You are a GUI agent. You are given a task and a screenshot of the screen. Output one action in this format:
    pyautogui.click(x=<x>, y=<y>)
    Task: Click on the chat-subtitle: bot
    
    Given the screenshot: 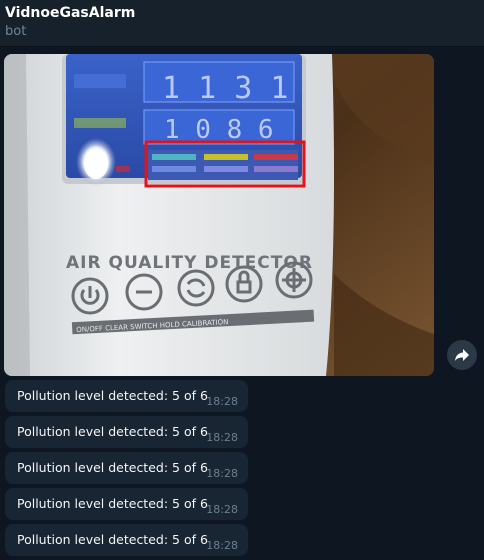 What is the action you would take?
    pyautogui.click(x=16, y=31)
    